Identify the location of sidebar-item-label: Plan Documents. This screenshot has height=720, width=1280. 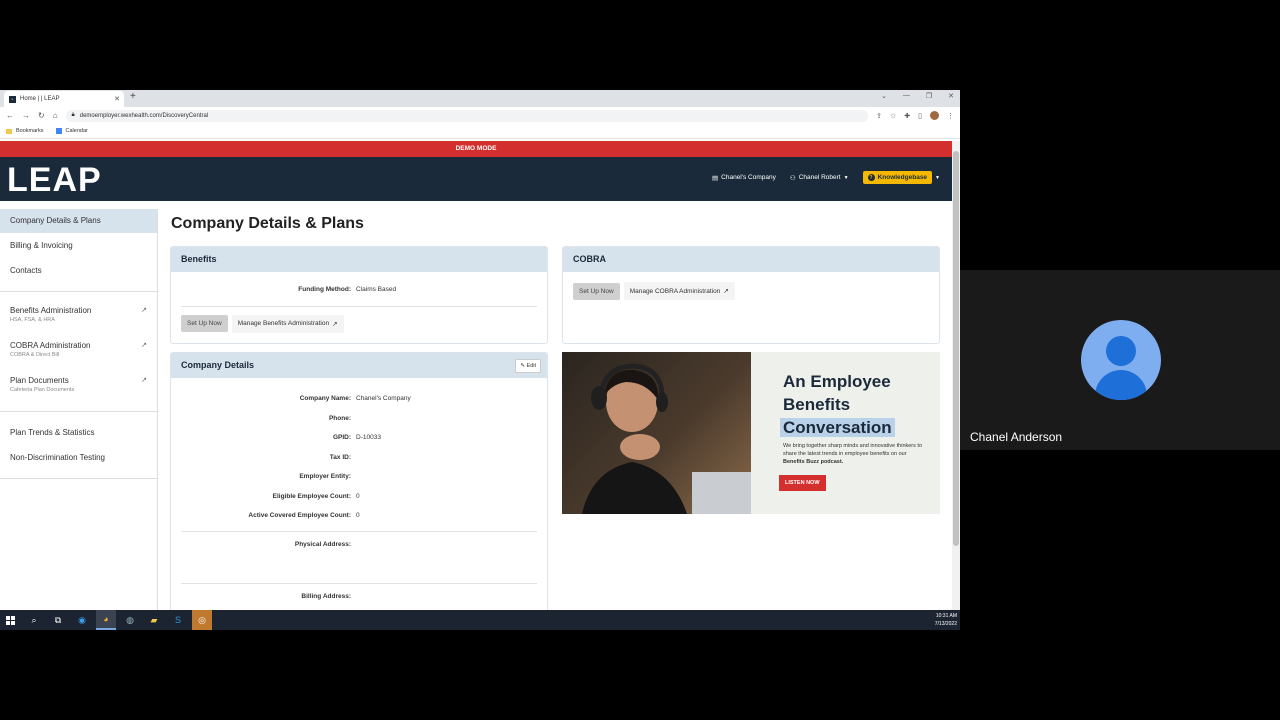
(39, 380).